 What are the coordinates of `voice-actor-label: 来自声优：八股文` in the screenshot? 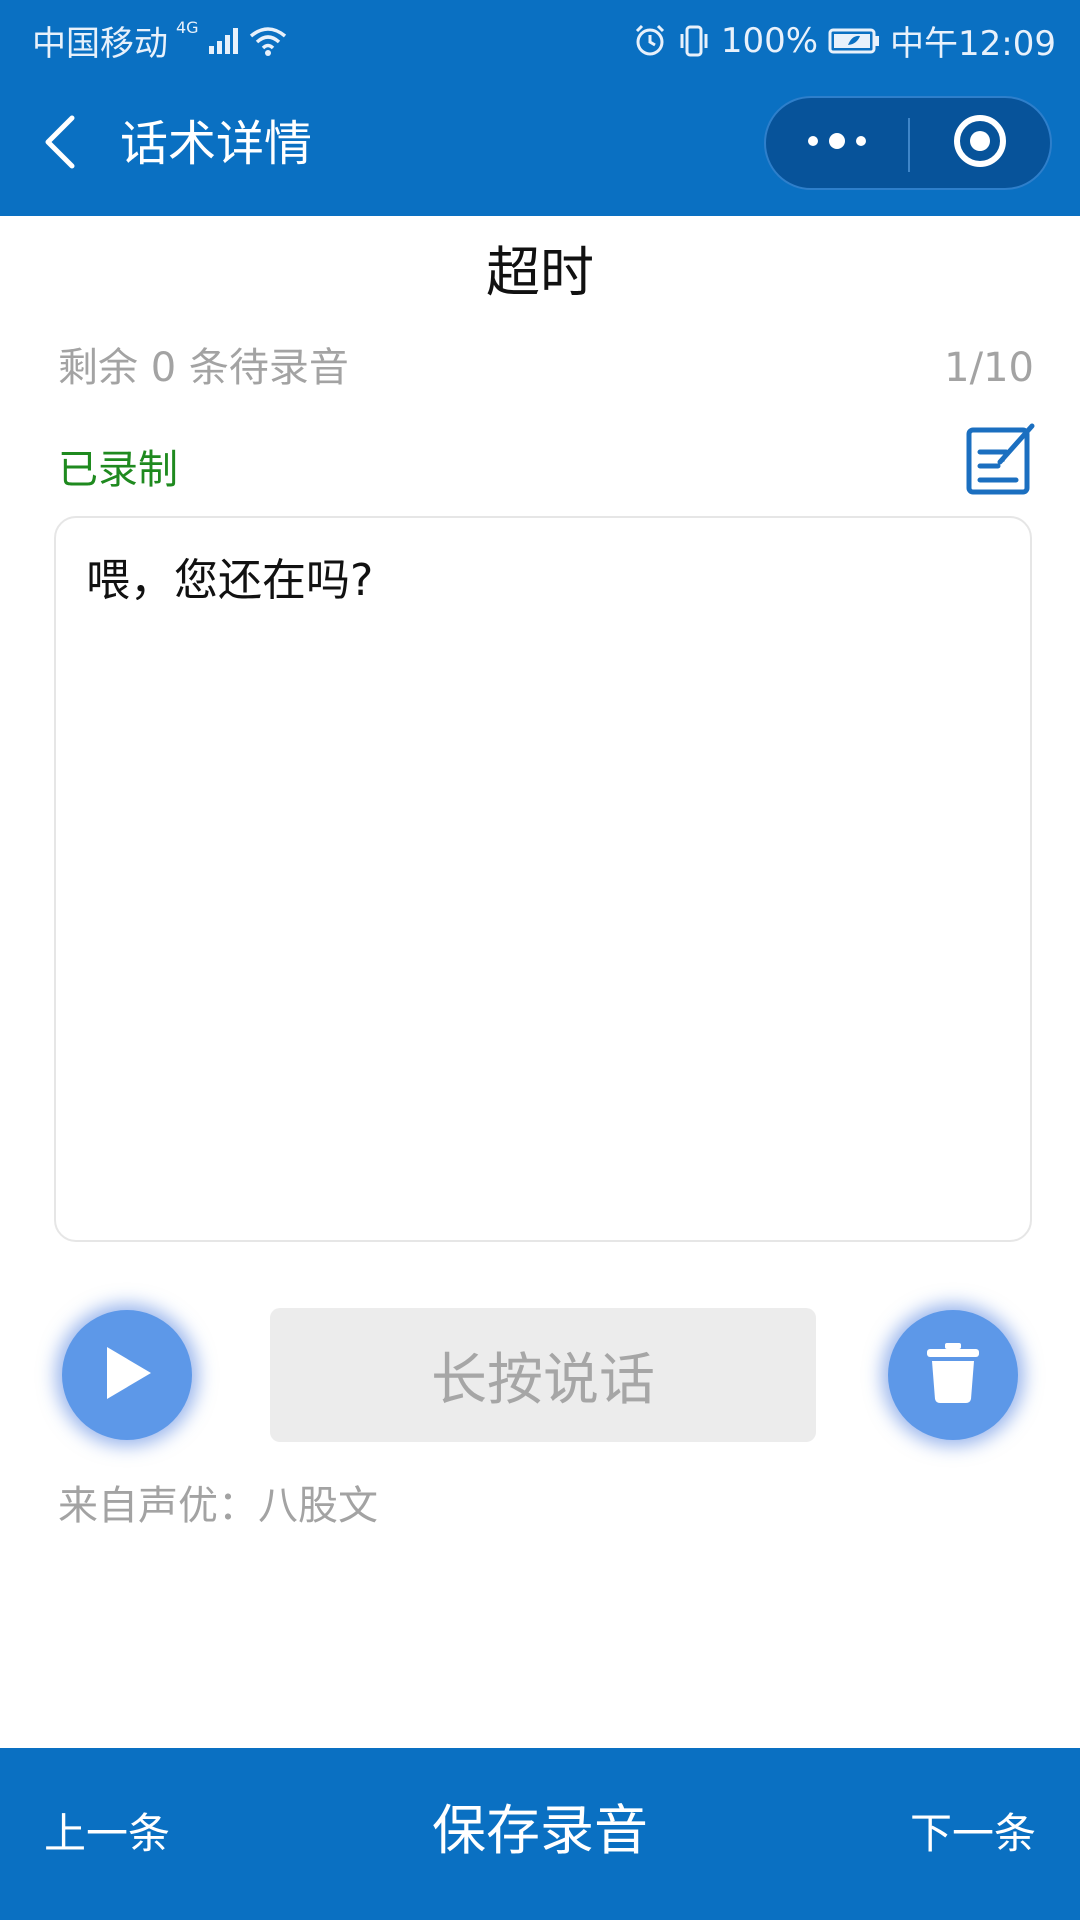 It's located at (218, 1506).